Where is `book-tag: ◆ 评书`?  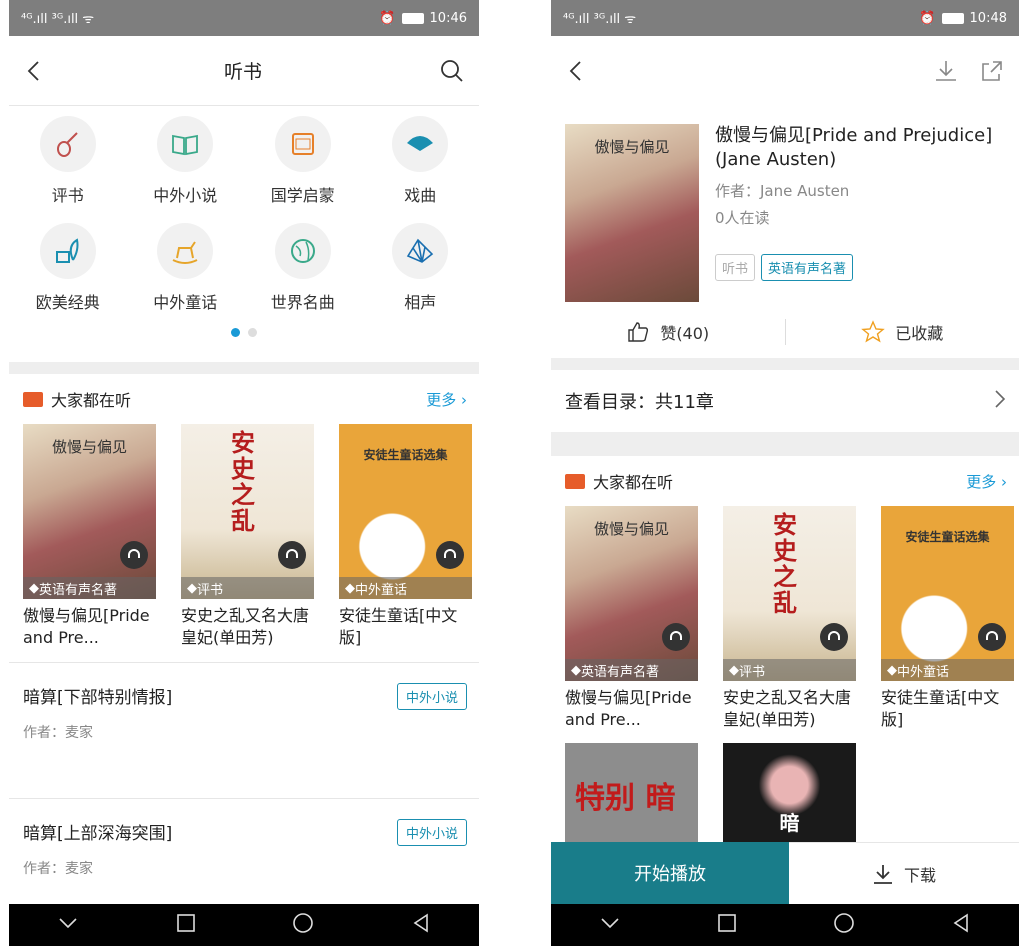 book-tag: ◆ 评书 is located at coordinates (789, 670).